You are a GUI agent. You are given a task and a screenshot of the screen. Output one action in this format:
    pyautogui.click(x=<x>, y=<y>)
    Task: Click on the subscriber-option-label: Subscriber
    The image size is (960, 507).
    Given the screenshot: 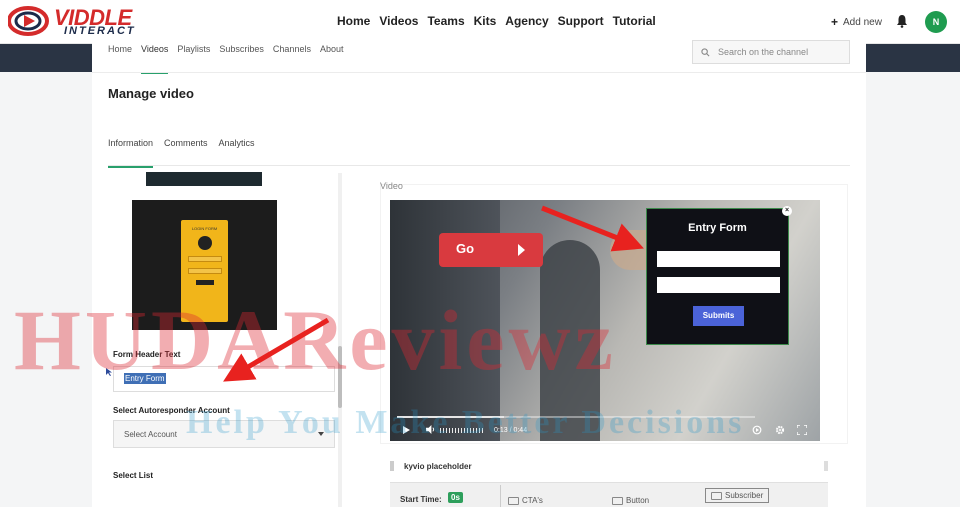 What is the action you would take?
    pyautogui.click(x=744, y=495)
    